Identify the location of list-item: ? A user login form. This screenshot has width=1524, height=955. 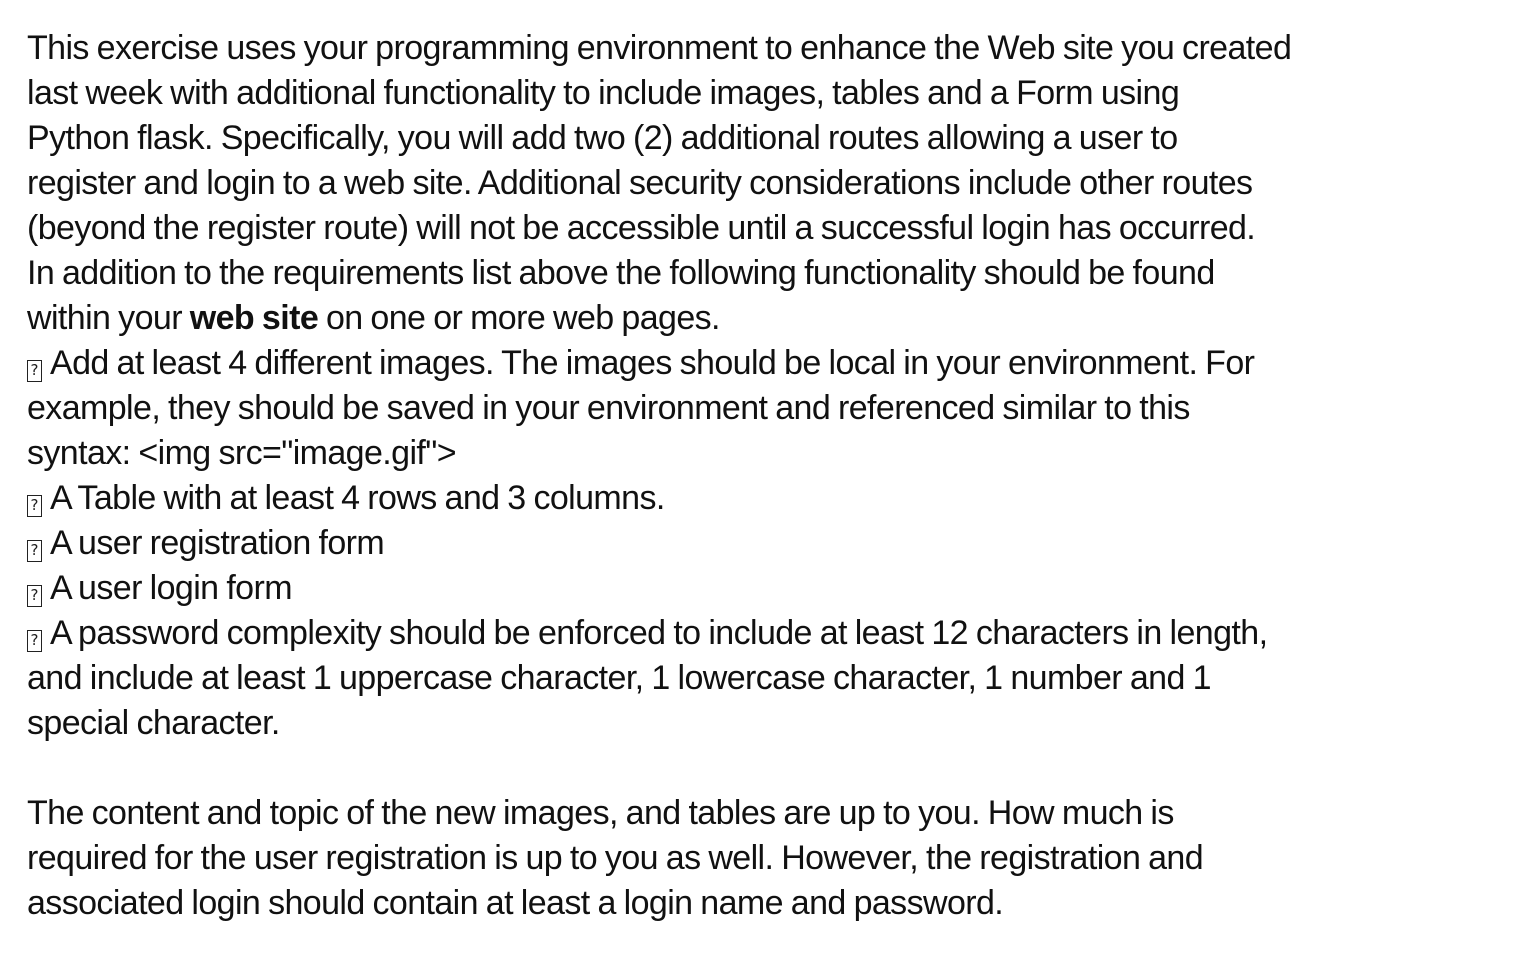
(772, 588).